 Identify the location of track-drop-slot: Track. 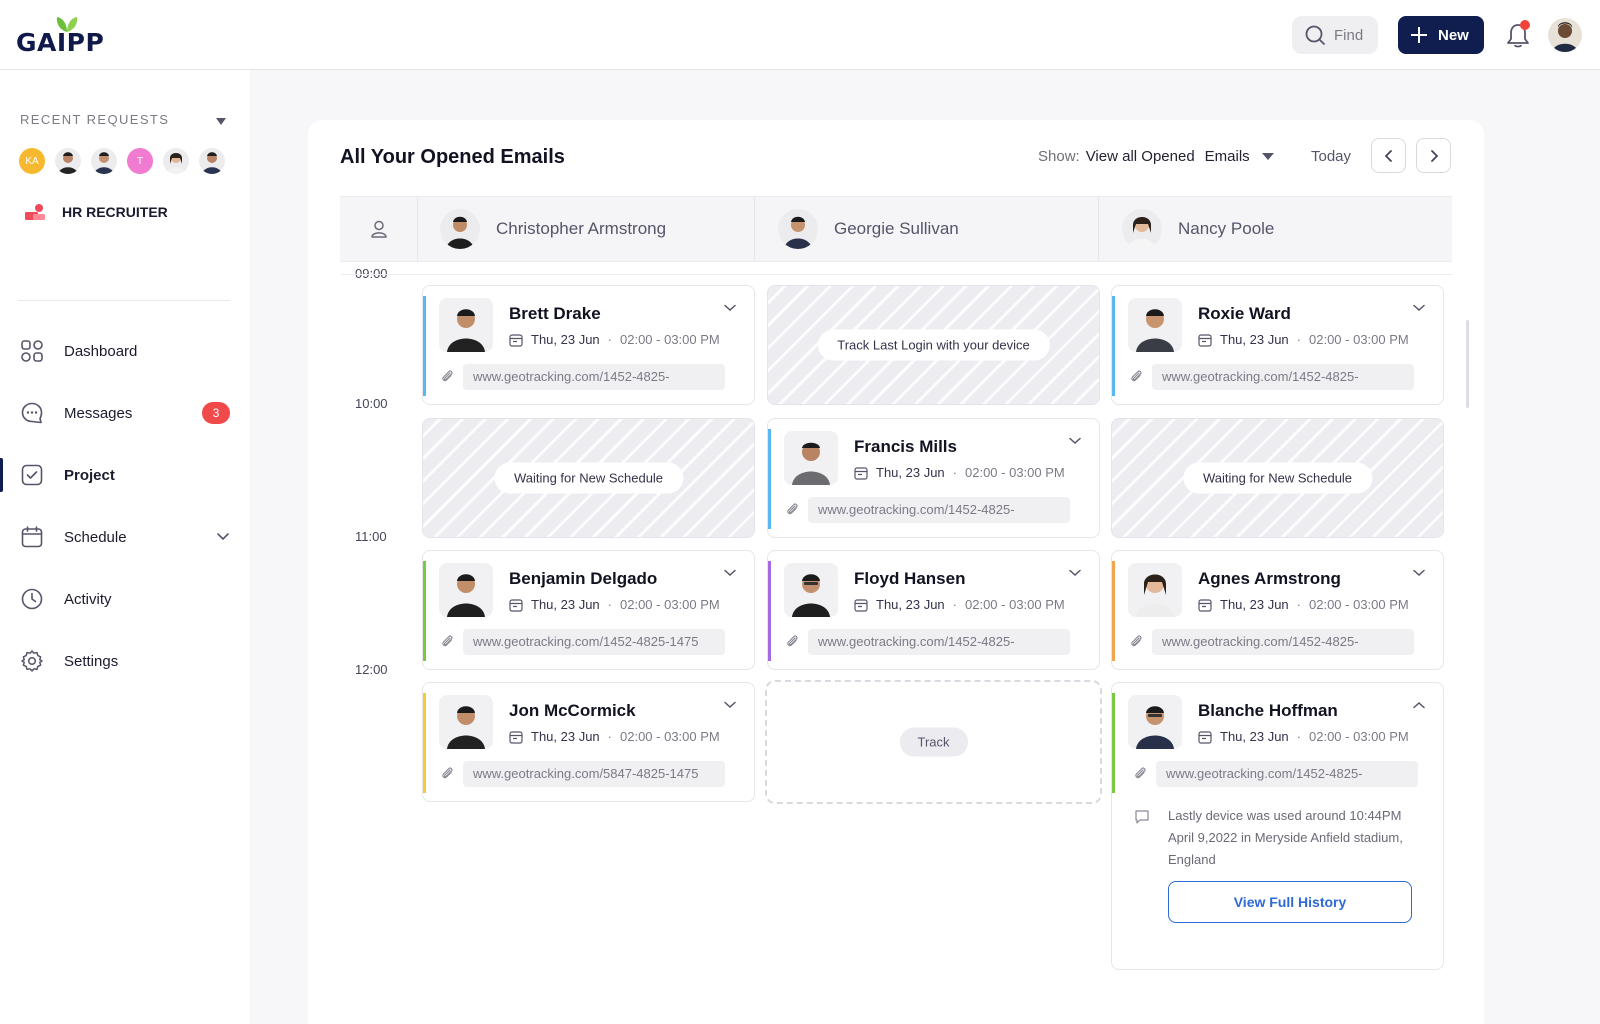
(933, 742).